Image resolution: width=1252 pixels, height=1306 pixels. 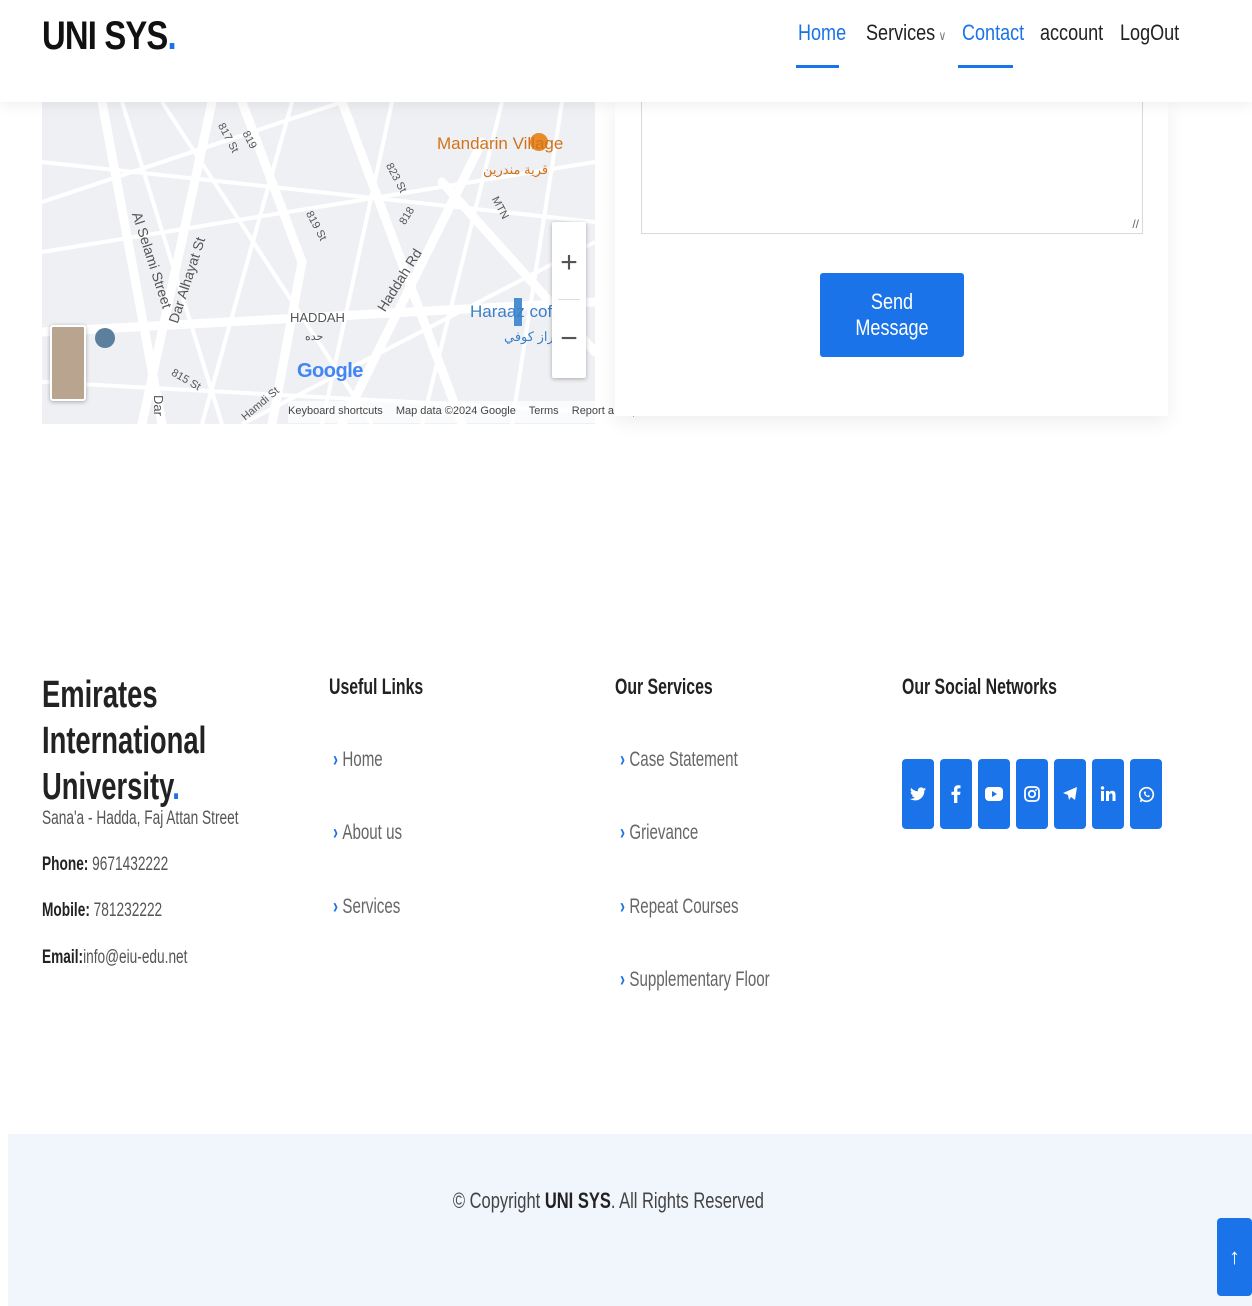 What do you see at coordinates (892, 168) in the screenshot?
I see `message-textarea: //` at bounding box center [892, 168].